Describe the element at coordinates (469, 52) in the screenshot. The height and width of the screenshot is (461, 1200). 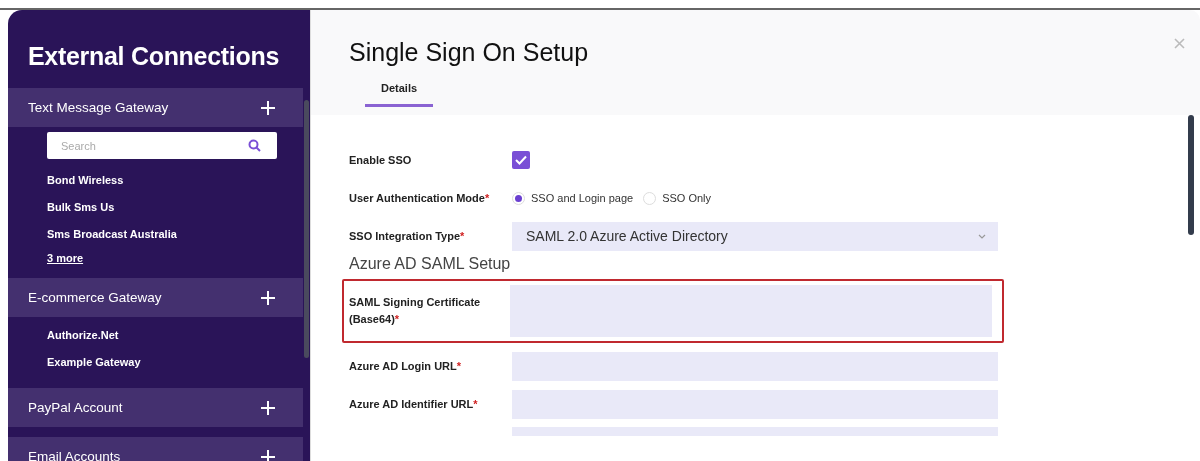
I see `dialog-title: Single Sign On Setup` at that location.